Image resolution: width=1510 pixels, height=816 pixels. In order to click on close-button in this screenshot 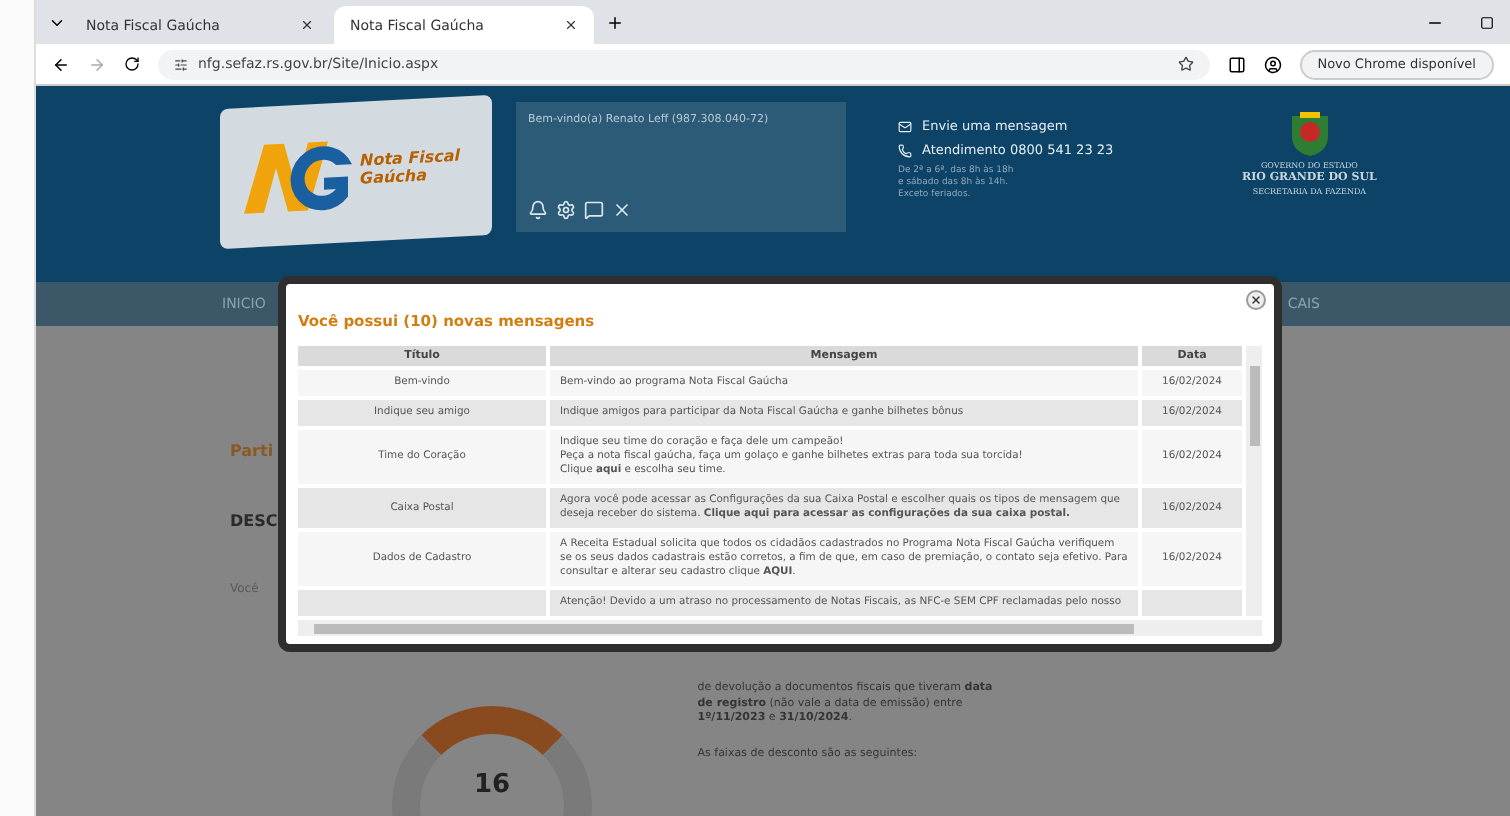, I will do `click(1256, 300)`.